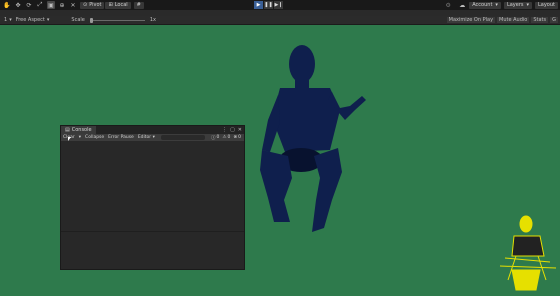  I want to click on move-tool-icon: ✥, so click(18, 5).